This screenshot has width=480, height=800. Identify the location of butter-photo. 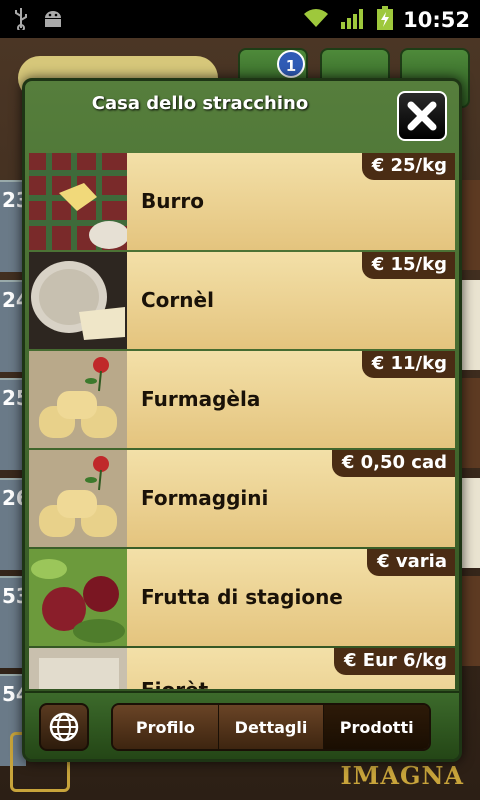
(78, 201).